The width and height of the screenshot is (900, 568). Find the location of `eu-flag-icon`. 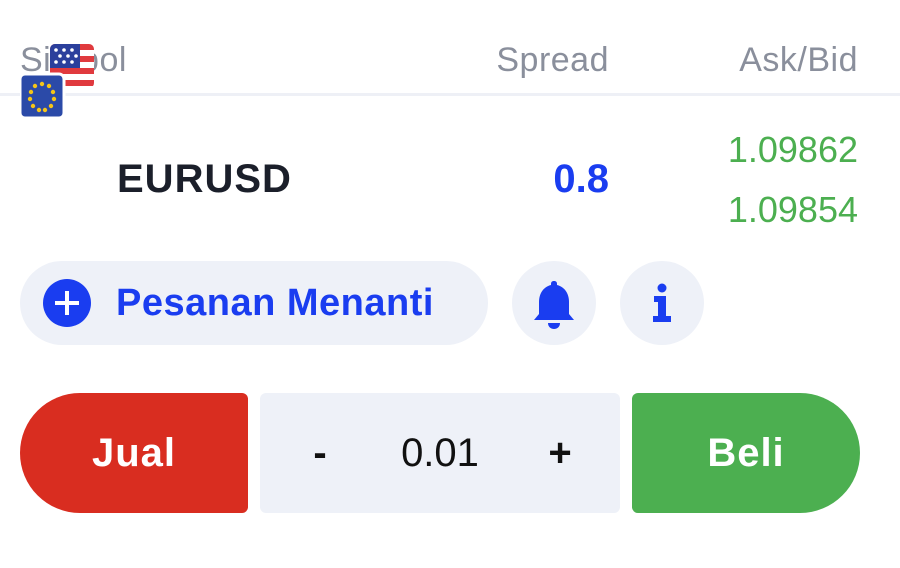

eu-flag-icon is located at coordinates (42, 96).